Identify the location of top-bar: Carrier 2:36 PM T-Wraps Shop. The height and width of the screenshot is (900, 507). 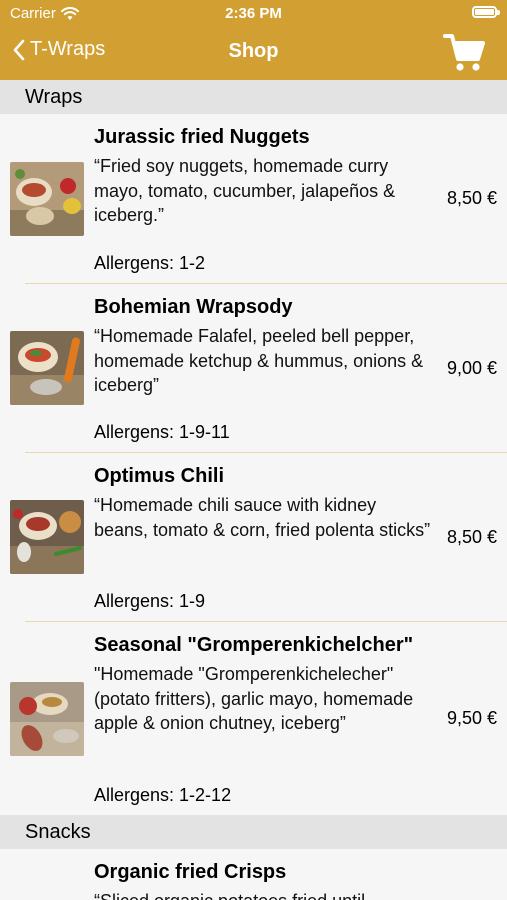
(253, 40).